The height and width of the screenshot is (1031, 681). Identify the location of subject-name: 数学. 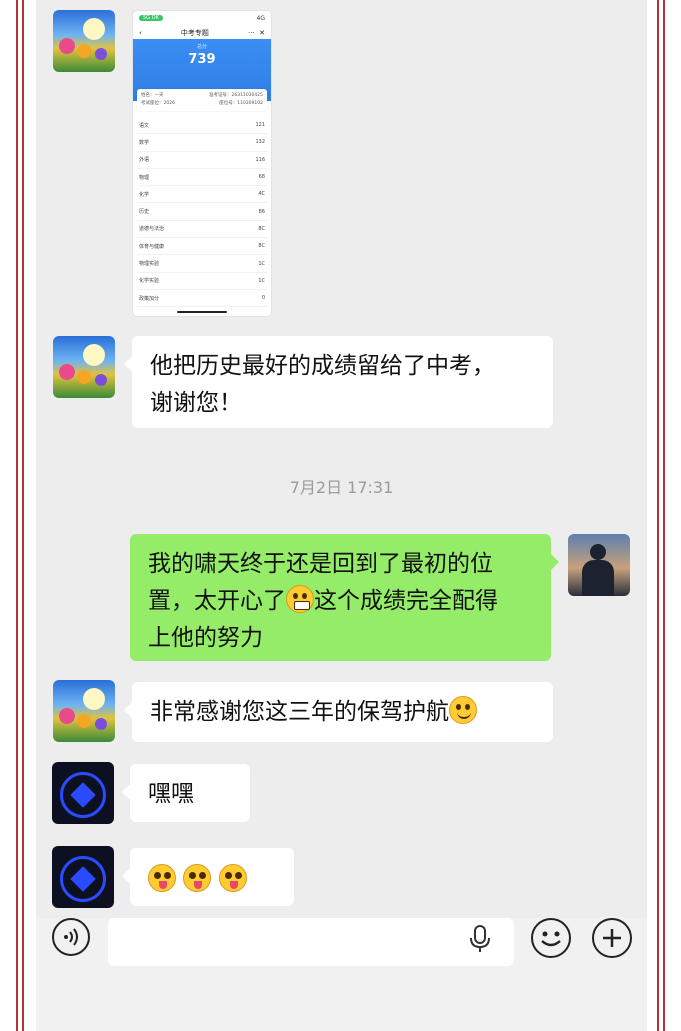
(144, 142).